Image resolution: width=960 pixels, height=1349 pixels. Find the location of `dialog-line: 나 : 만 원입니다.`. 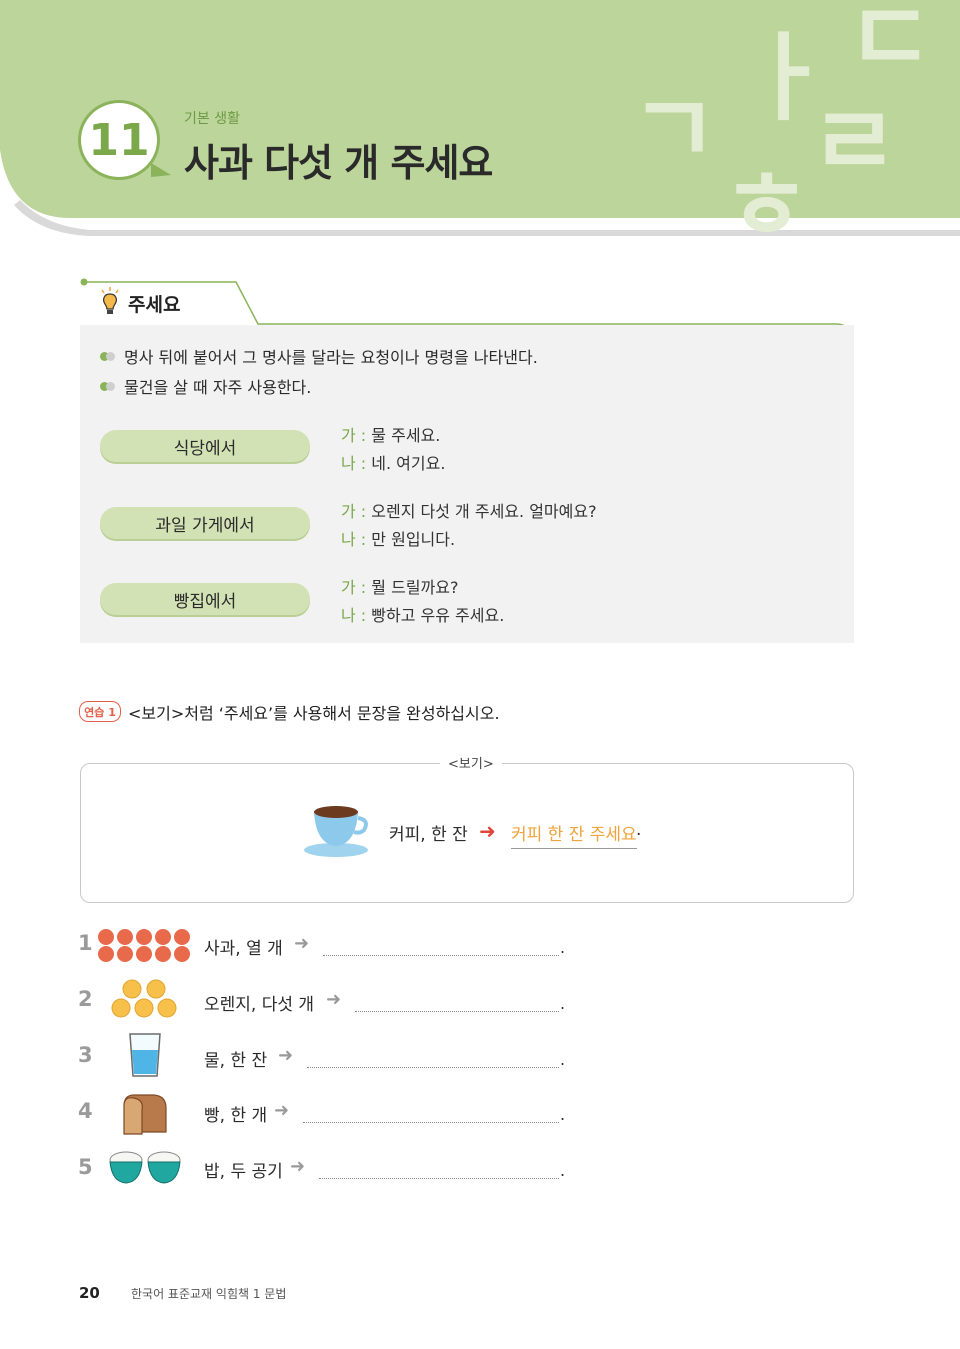

dialog-line: 나 : 만 원입니다. is located at coordinates (398, 538).